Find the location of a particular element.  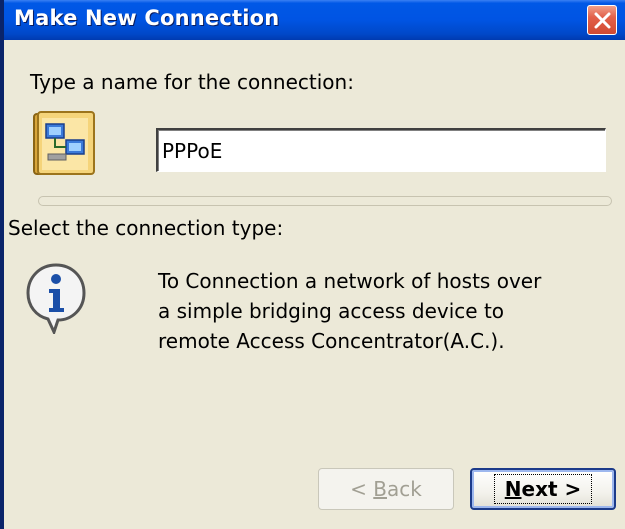

back-button-rest: ack is located at coordinates (404, 489).